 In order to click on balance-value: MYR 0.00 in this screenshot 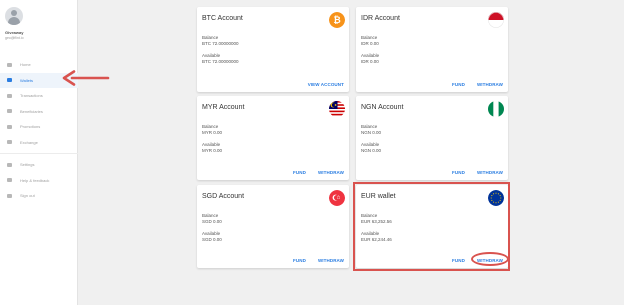, I will do `click(212, 132)`.